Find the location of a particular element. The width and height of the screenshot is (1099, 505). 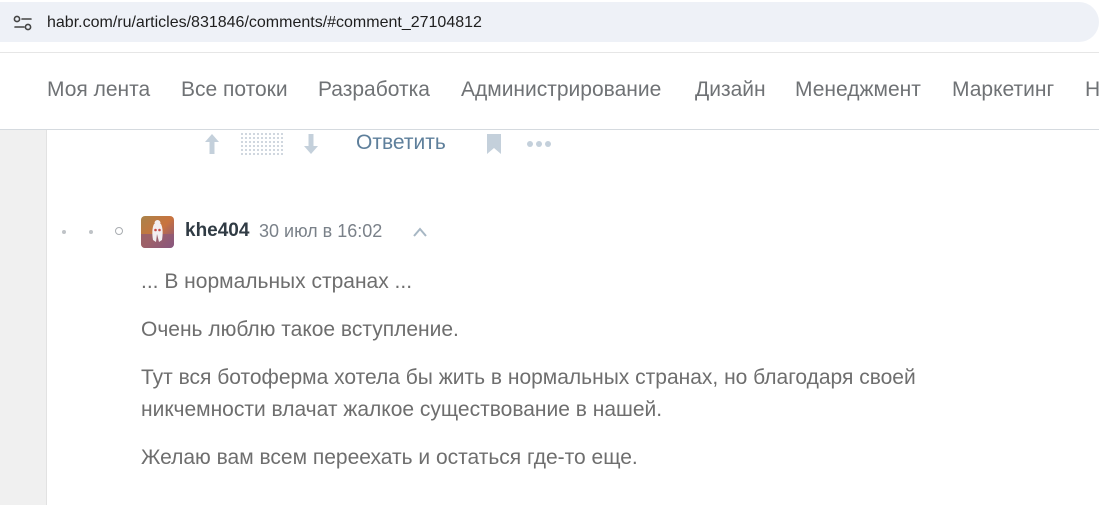

site-settings-icon is located at coordinates (23, 23).